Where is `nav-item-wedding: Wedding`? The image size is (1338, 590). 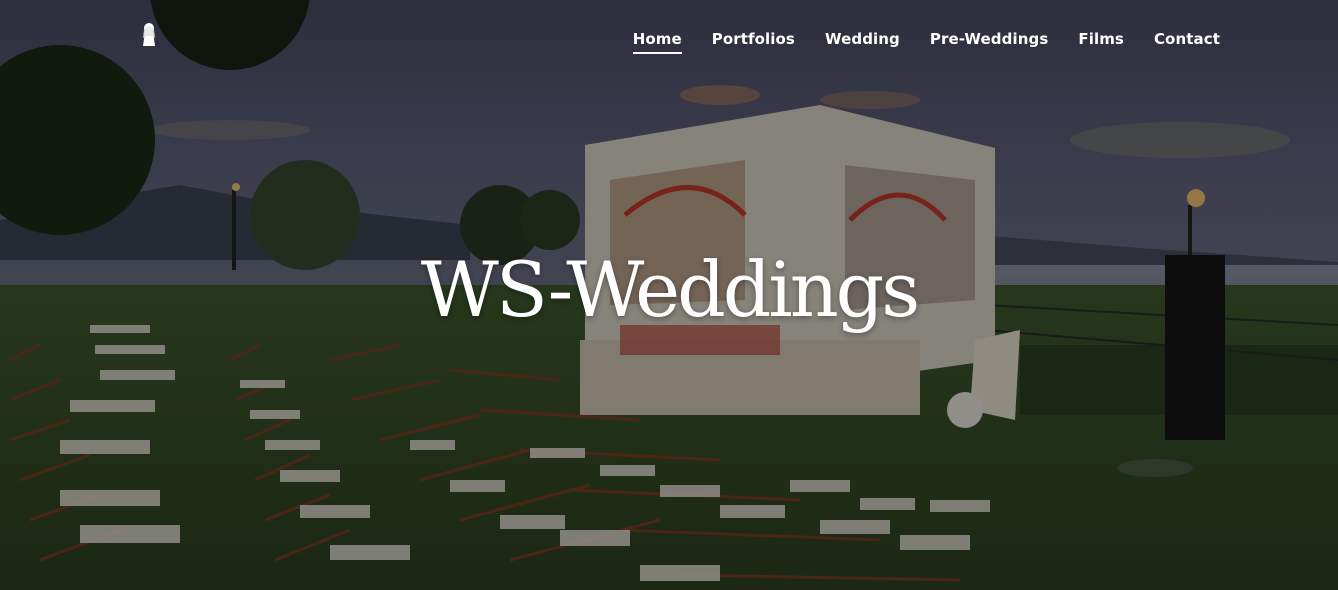 nav-item-wedding: Wedding is located at coordinates (862, 42).